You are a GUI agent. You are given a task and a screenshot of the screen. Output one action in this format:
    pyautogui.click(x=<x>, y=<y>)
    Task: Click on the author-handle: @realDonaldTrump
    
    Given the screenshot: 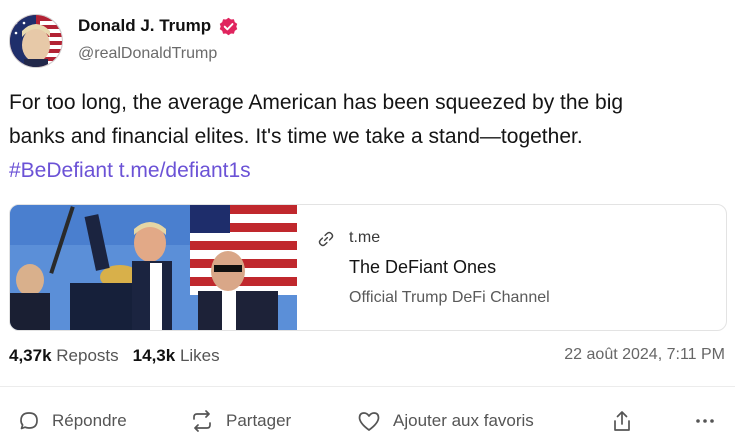 What is the action you would take?
    pyautogui.click(x=147, y=54)
    